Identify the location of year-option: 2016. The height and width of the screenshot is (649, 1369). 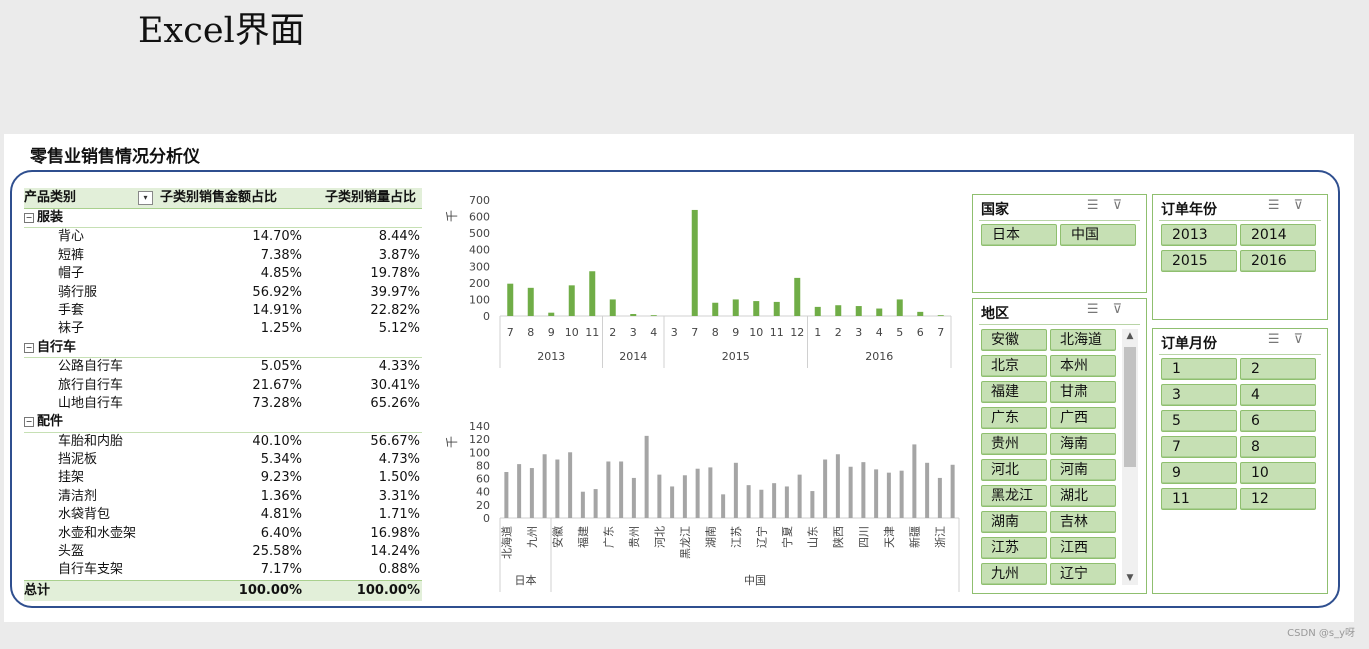
(1278, 261).